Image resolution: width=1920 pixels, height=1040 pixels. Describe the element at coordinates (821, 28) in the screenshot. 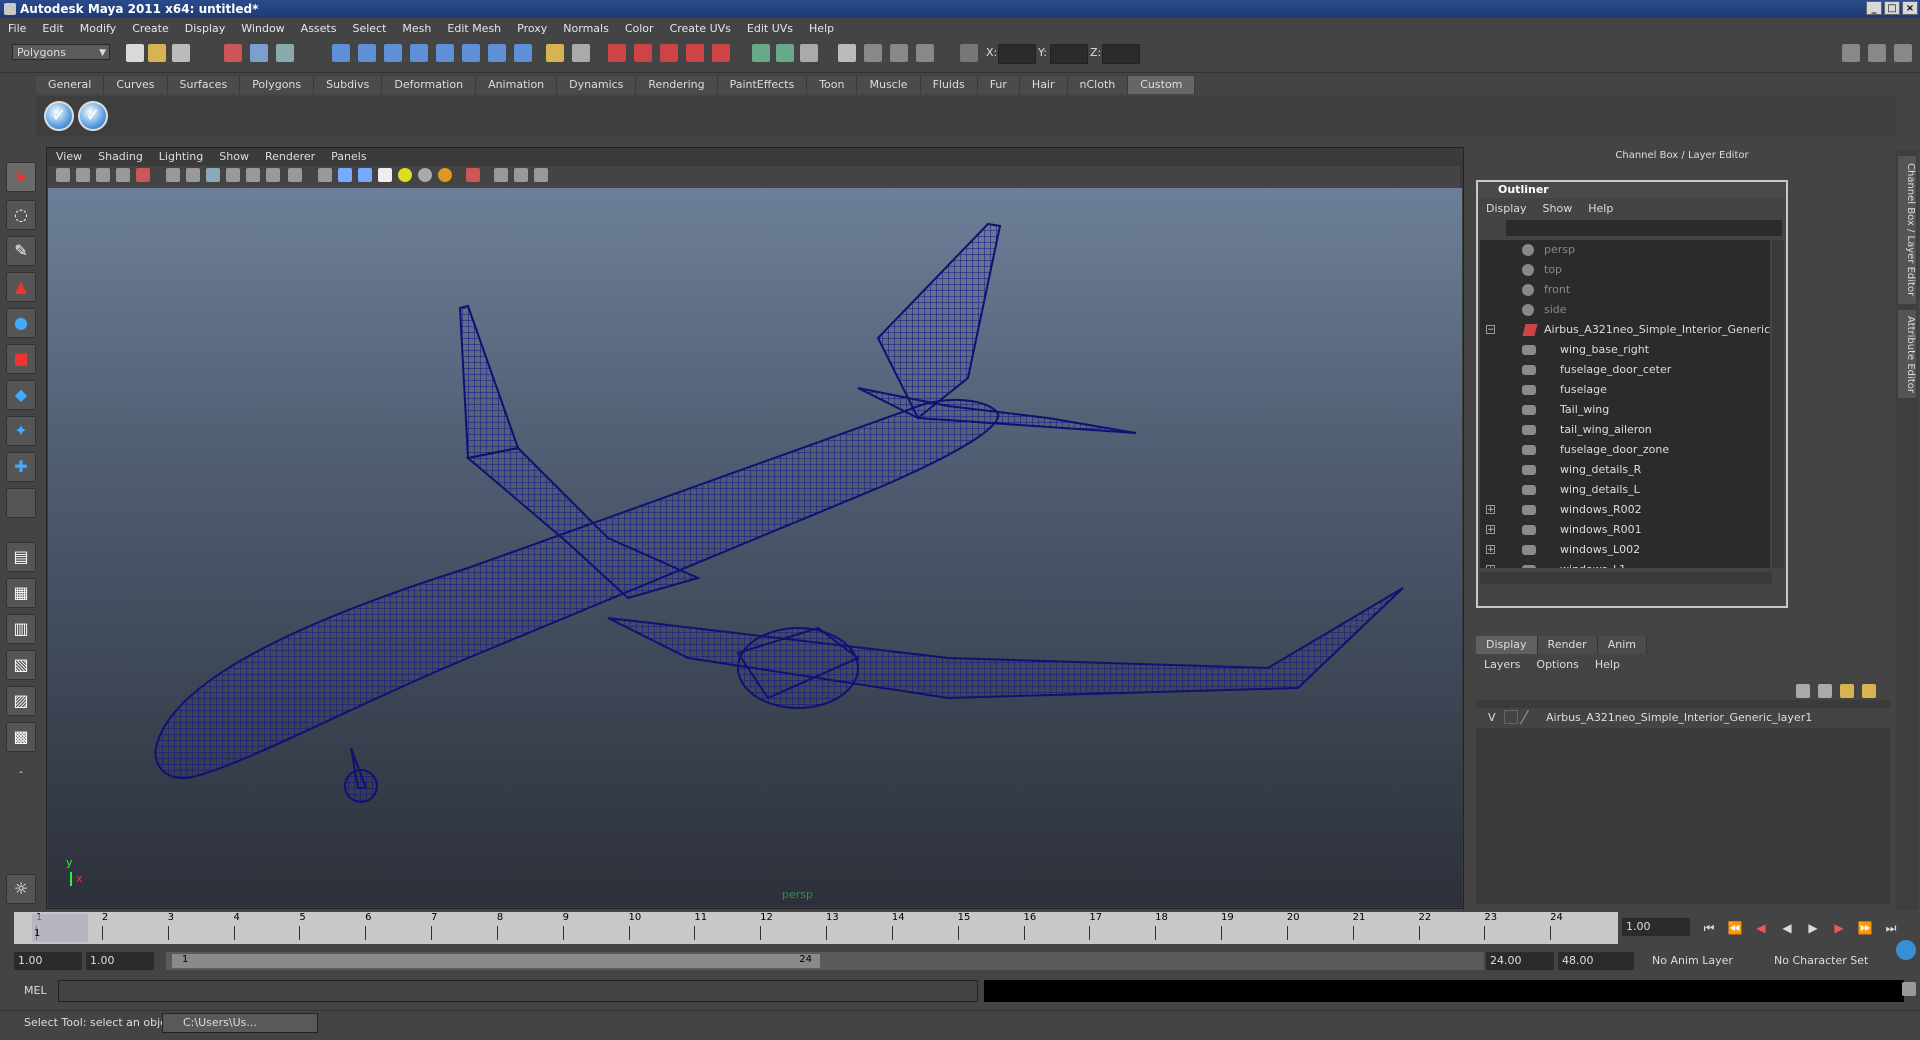

I see `menu-help: Help` at that location.